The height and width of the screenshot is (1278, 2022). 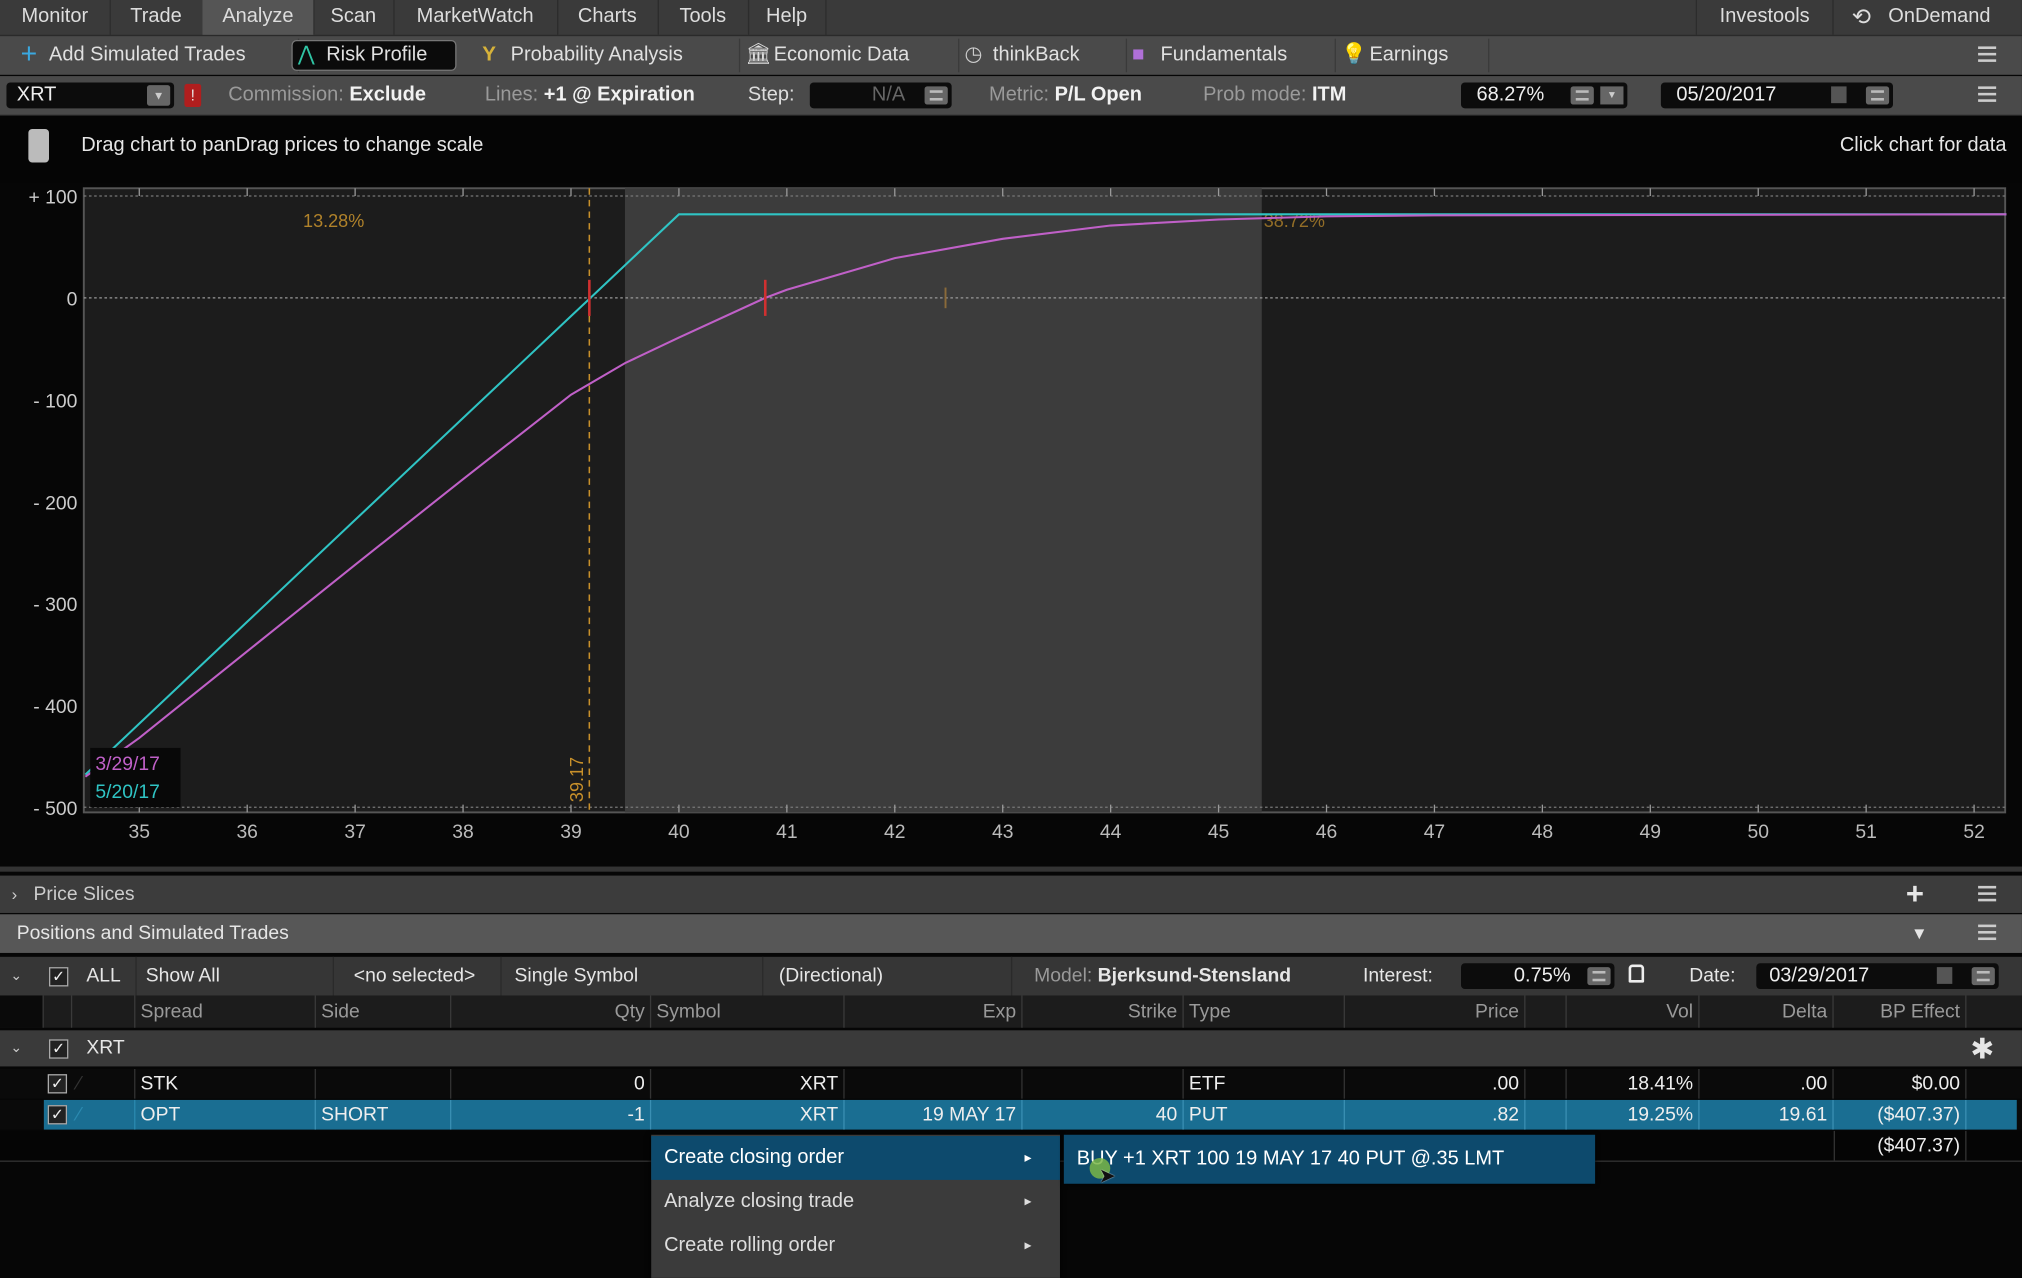 What do you see at coordinates (1162, 976) in the screenshot?
I see `model-dropdown: Model: Bjerksund-Stensland` at bounding box center [1162, 976].